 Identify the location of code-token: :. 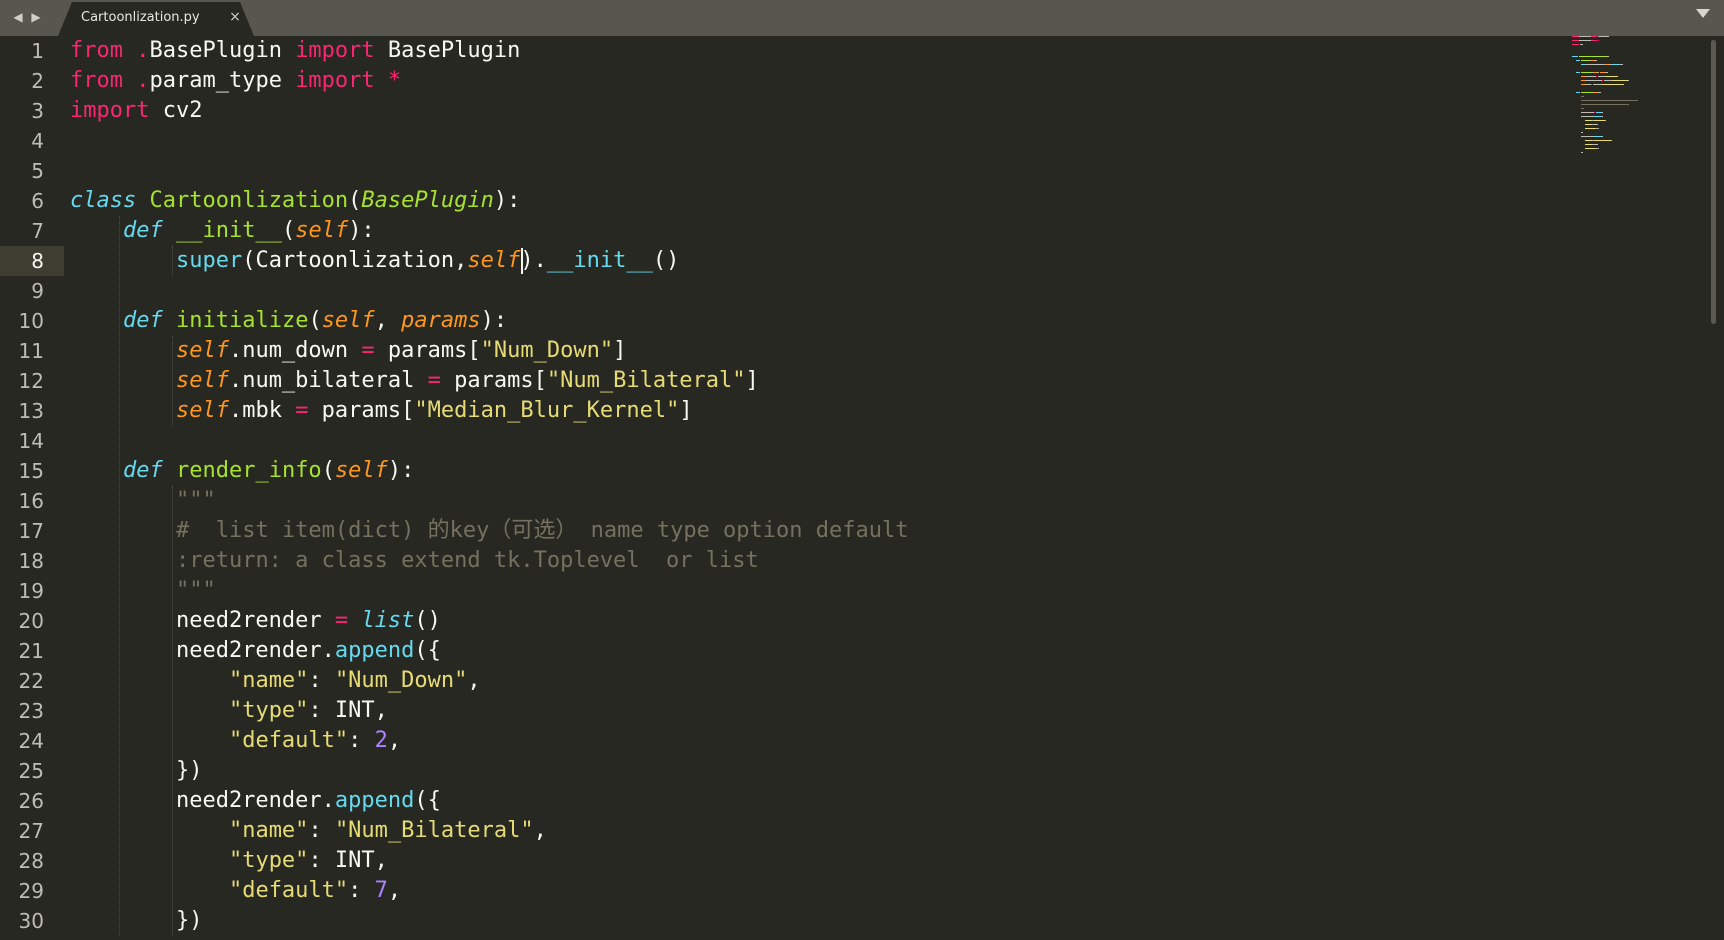
(321, 680).